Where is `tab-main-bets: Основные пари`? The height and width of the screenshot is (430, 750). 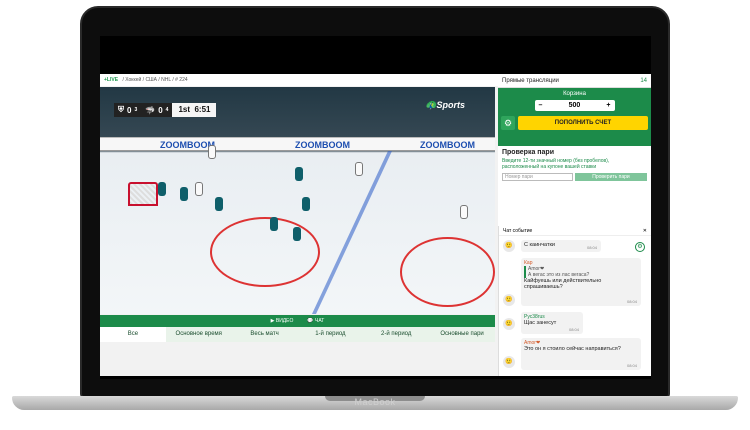 tab-main-bets: Основные пари is located at coordinates (462, 334).